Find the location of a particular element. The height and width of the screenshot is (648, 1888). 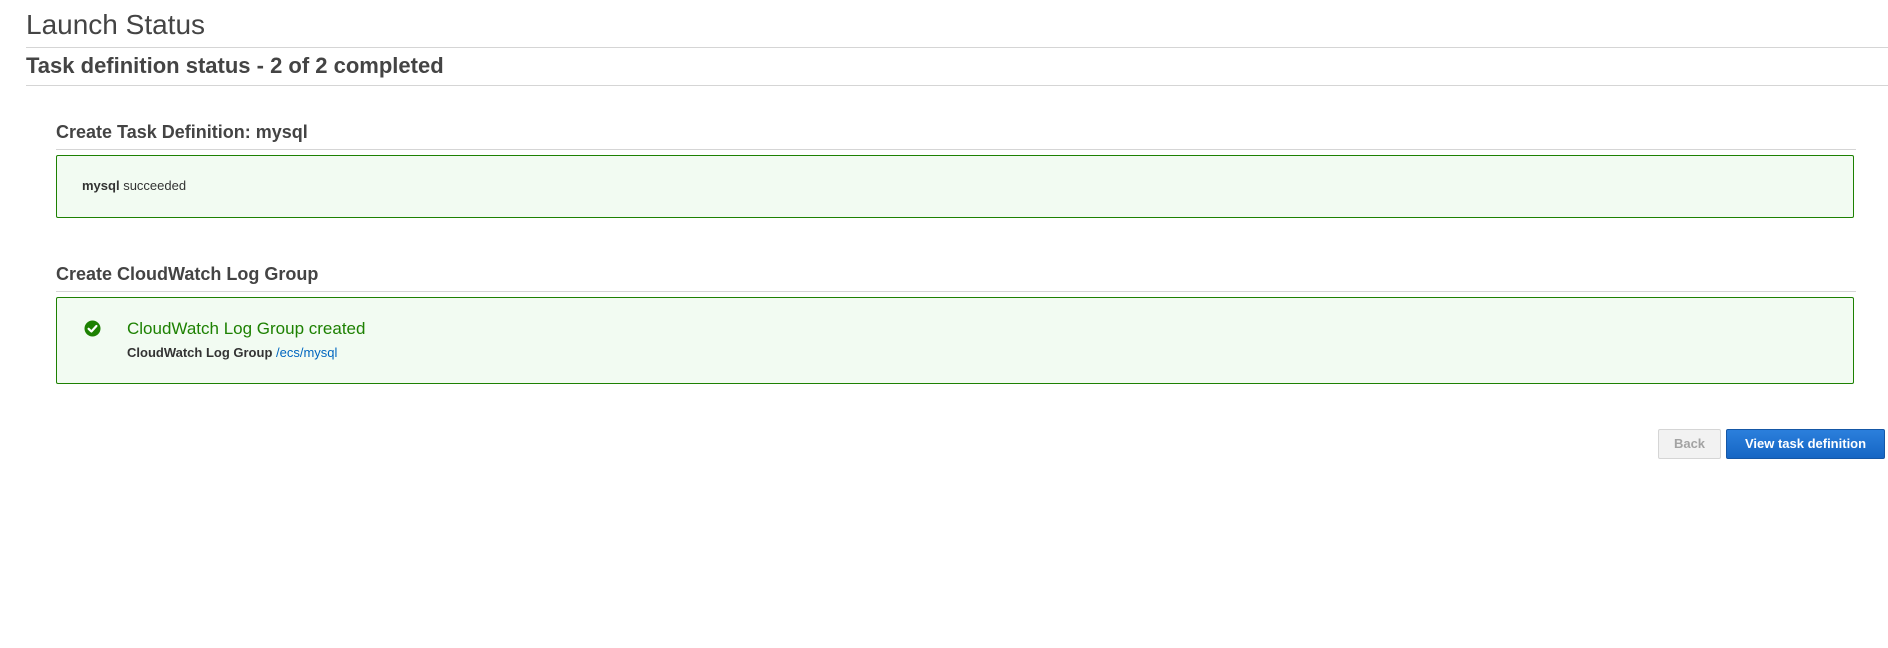

check-circle-icon is located at coordinates (92, 328).